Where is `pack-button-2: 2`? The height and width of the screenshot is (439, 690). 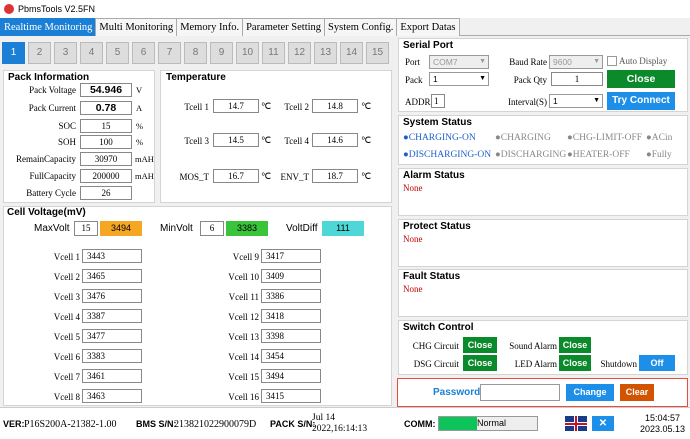
pack-button-2: 2 is located at coordinates (39, 53).